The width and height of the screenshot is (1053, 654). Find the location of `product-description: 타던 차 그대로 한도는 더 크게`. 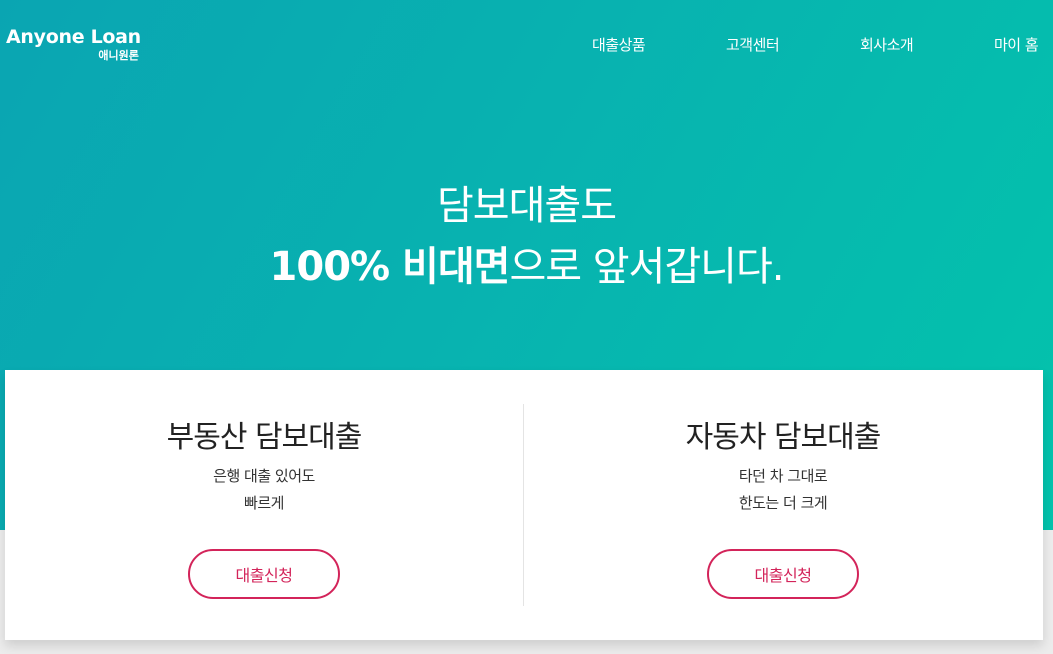

product-description: 타던 차 그대로 한도는 더 크게 is located at coordinates (783, 490).